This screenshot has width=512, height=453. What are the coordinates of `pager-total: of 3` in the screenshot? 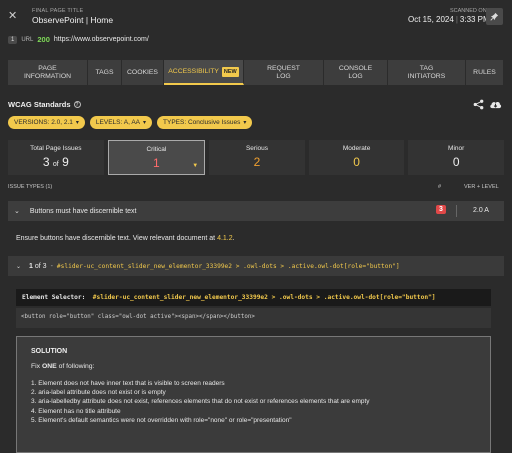 It's located at (40, 266).